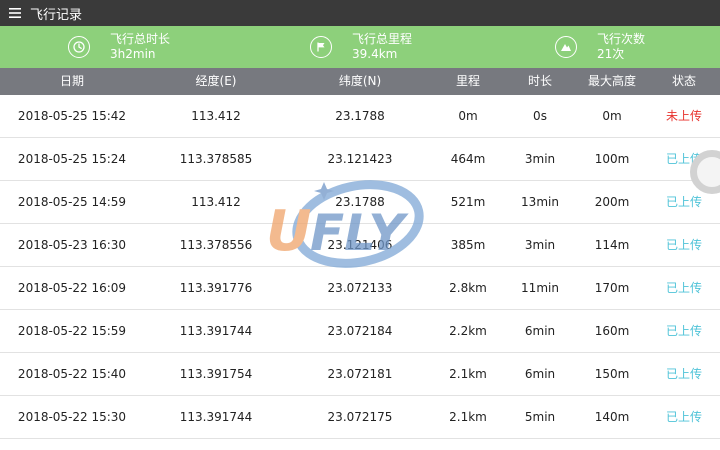  Describe the element at coordinates (72, 81) in the screenshot. I see `column-header-date: 日期` at that location.